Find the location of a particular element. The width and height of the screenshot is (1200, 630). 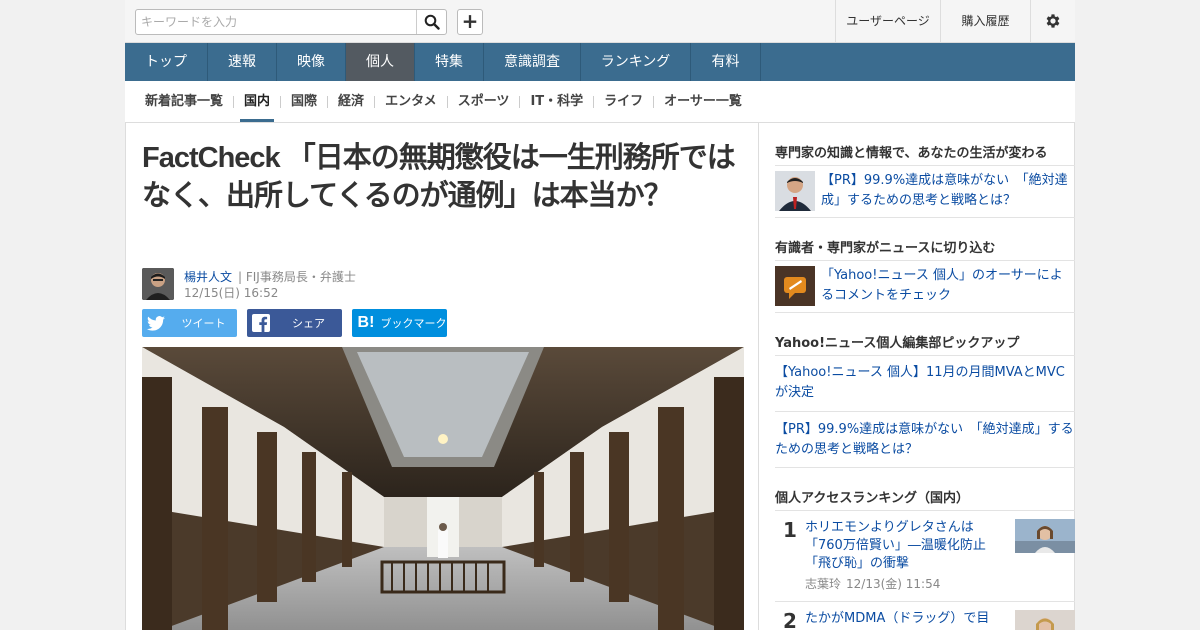

settings-button is located at coordinates (1052, 21).